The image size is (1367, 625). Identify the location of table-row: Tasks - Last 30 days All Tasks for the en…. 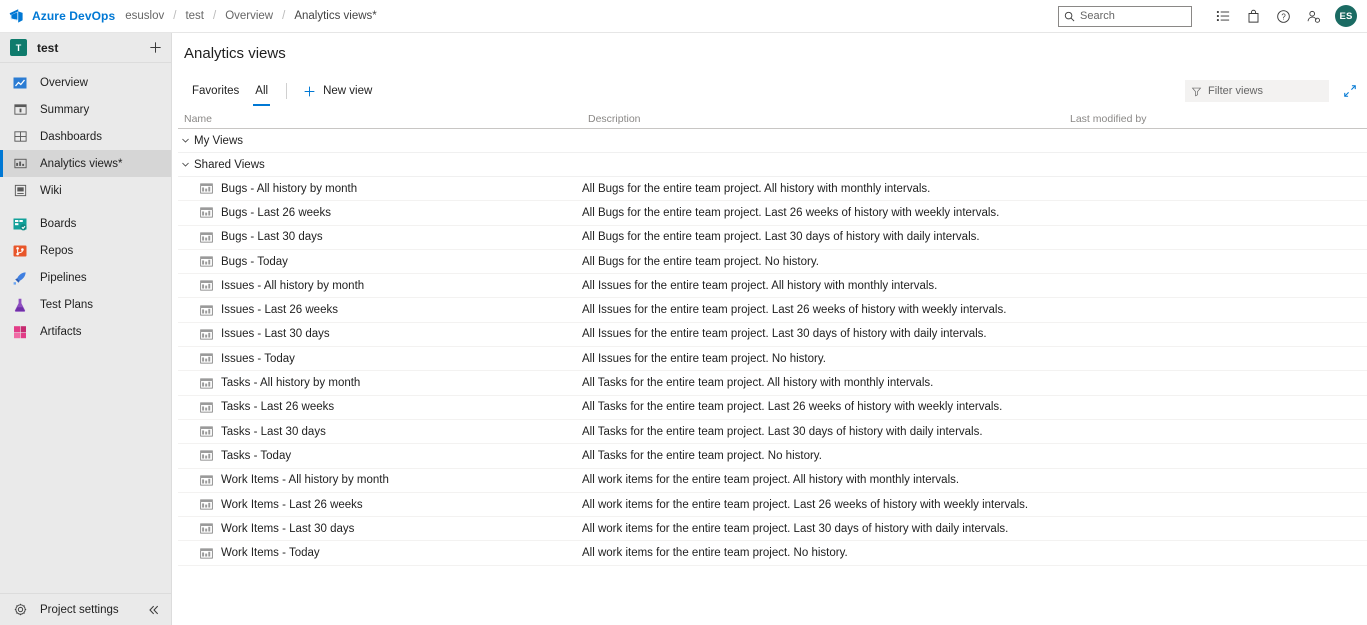
(772, 432).